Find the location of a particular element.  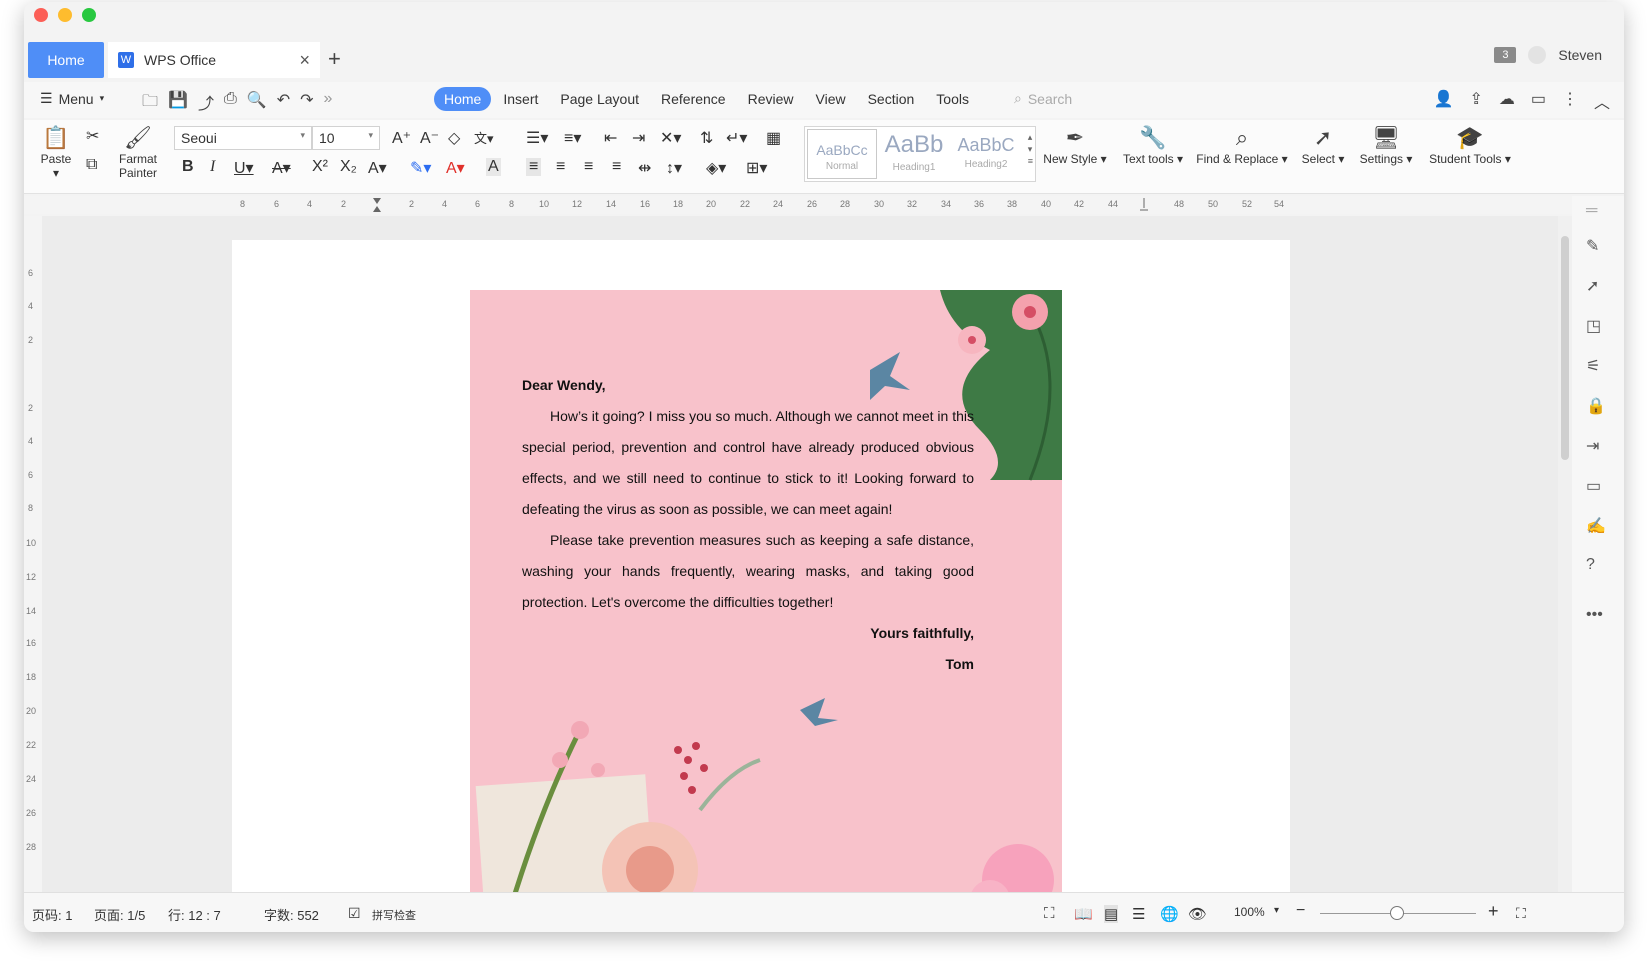

strikethrough-icon: A▾ is located at coordinates (281, 168).